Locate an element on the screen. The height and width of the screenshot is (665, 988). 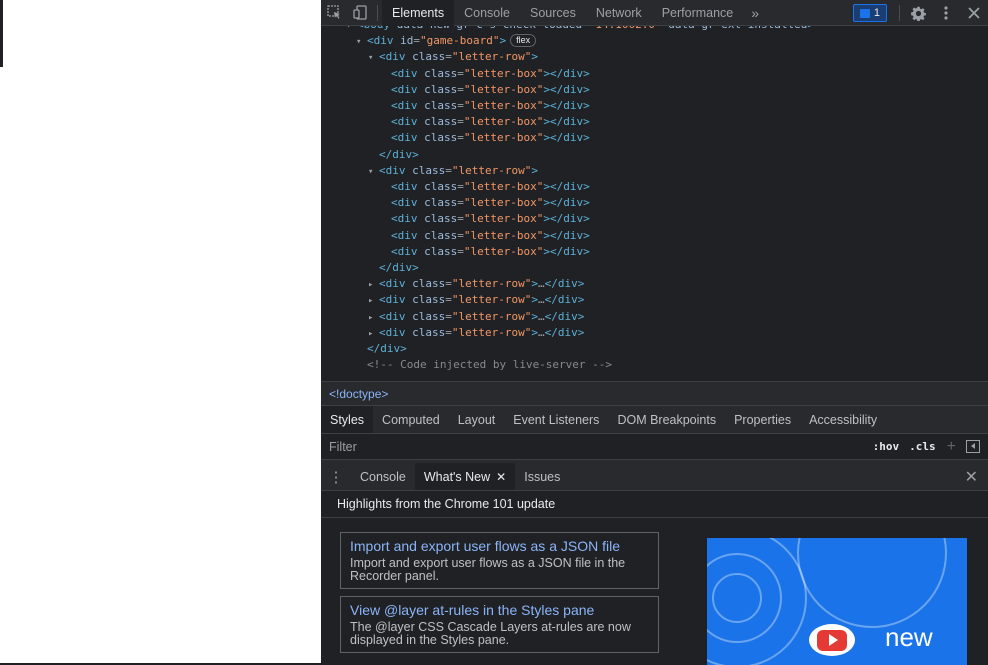
tab-styles: Styles is located at coordinates (347, 419).